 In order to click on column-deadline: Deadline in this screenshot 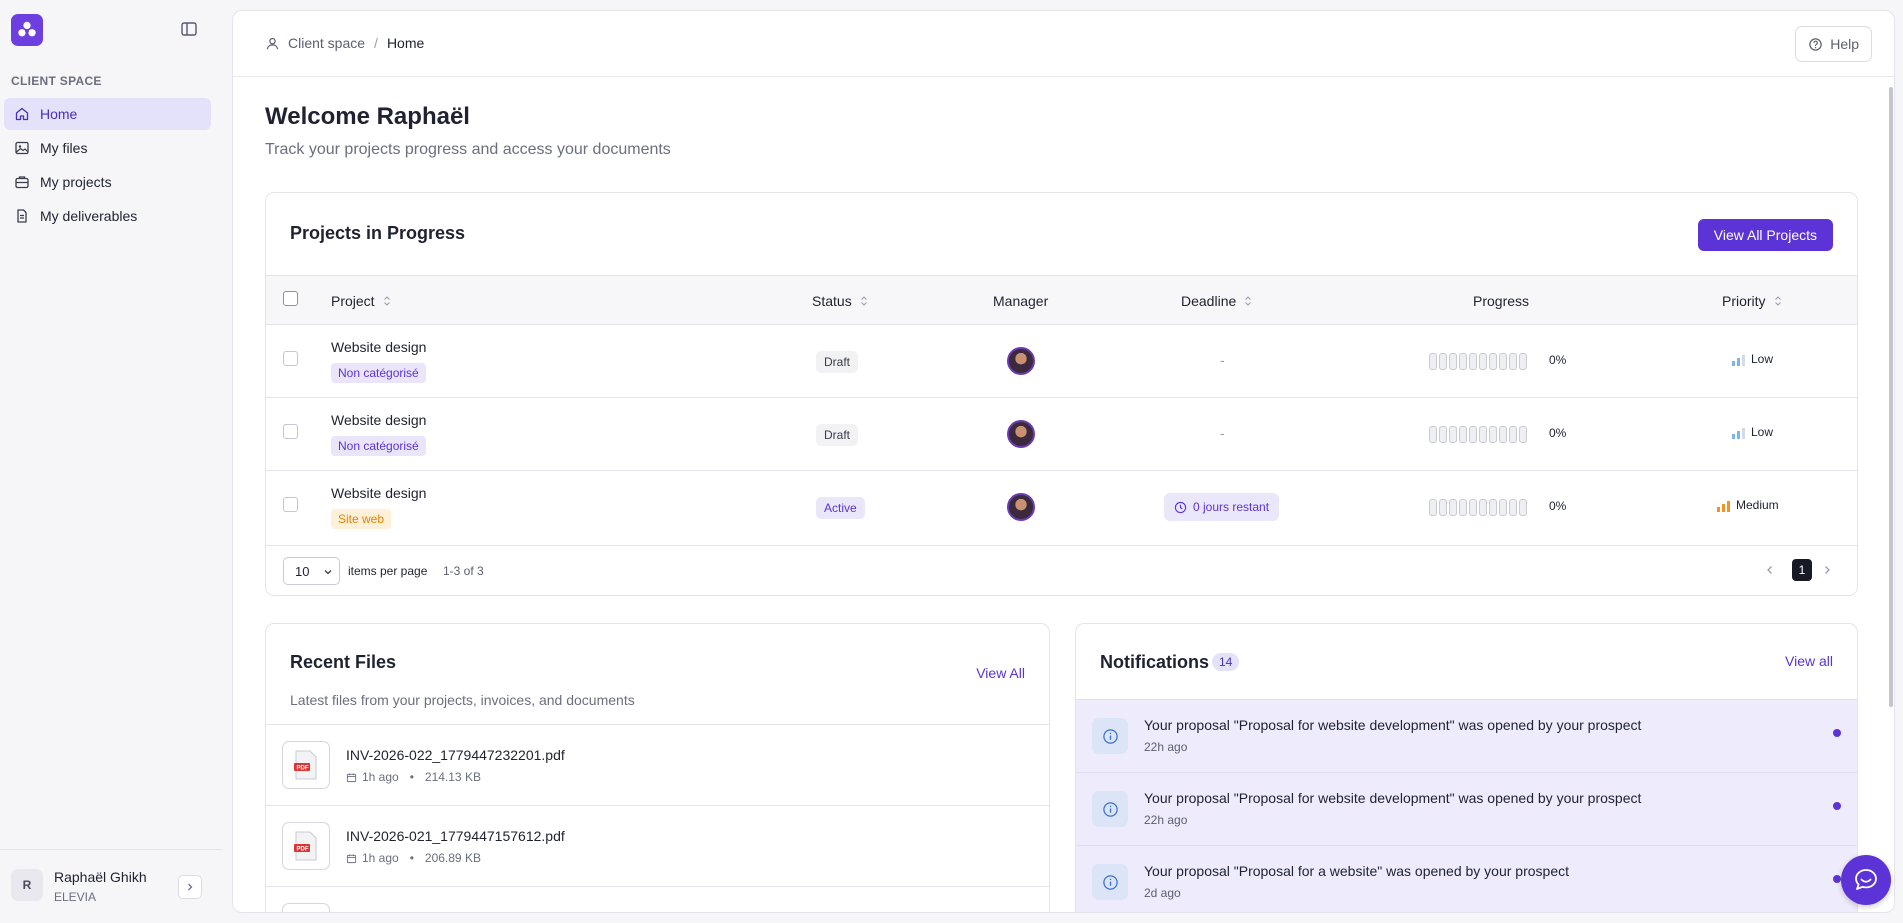, I will do `click(1216, 301)`.